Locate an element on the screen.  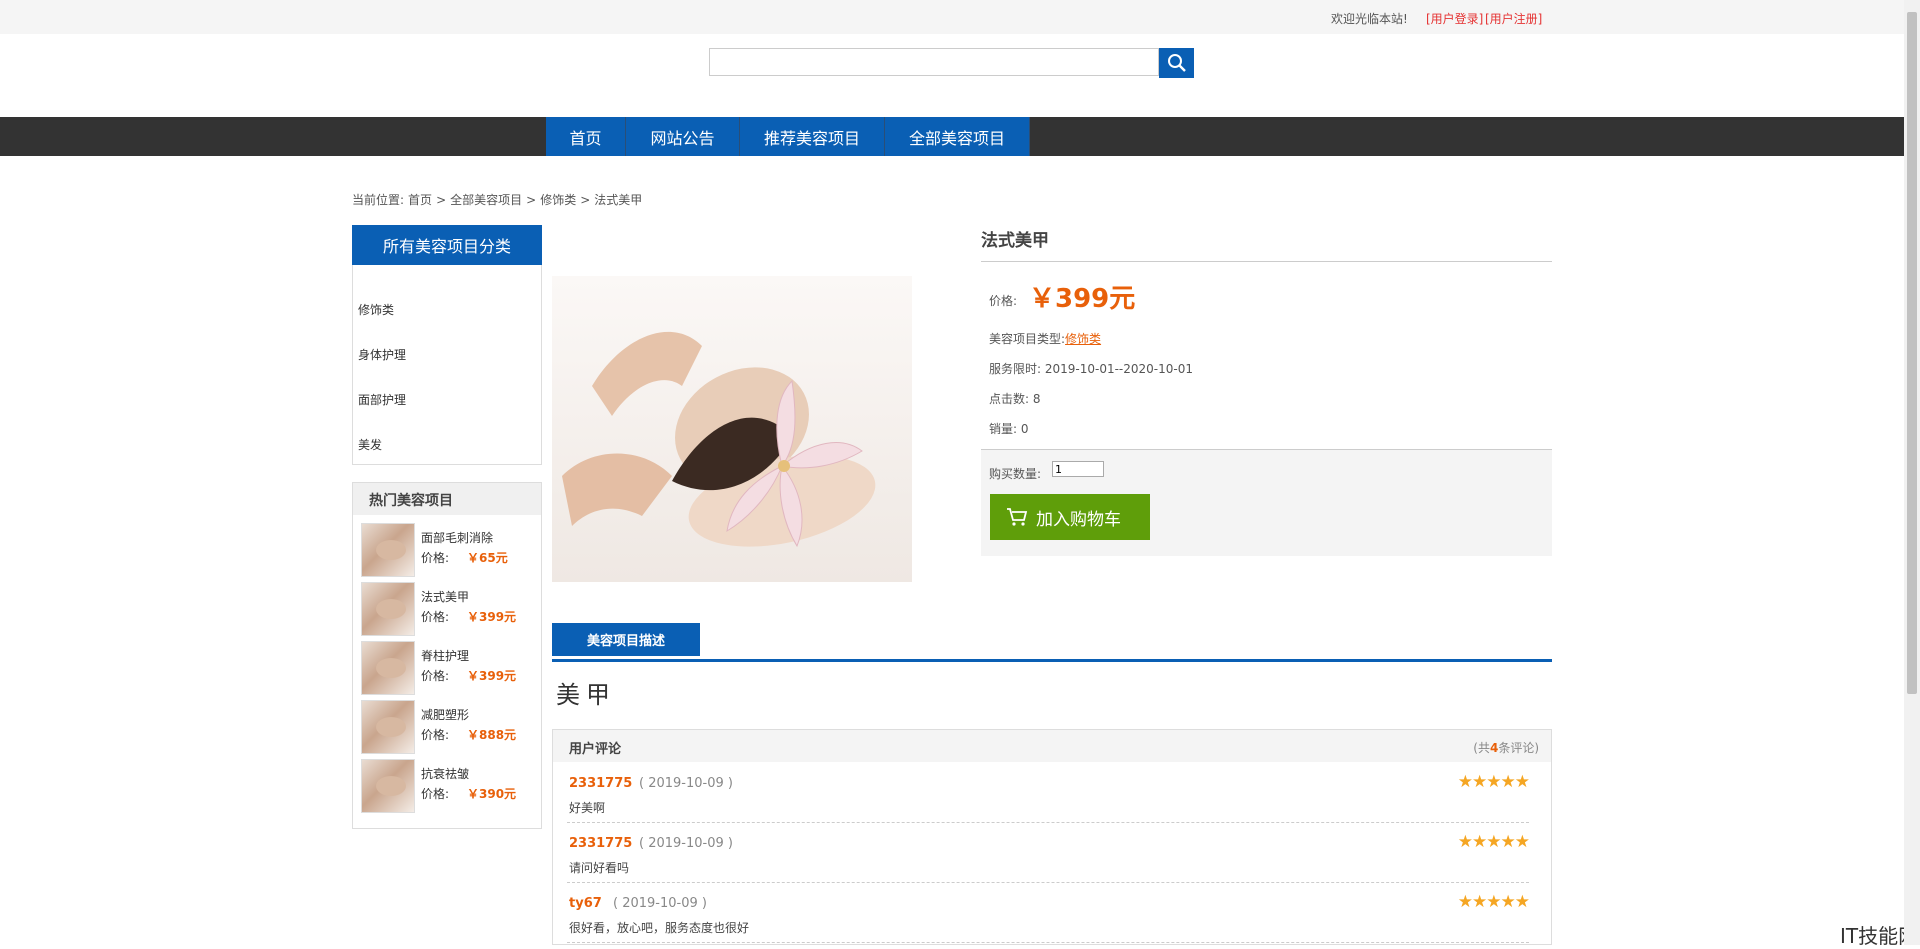
breadcrumb-prefix: 当前位置: is located at coordinates (378, 200).